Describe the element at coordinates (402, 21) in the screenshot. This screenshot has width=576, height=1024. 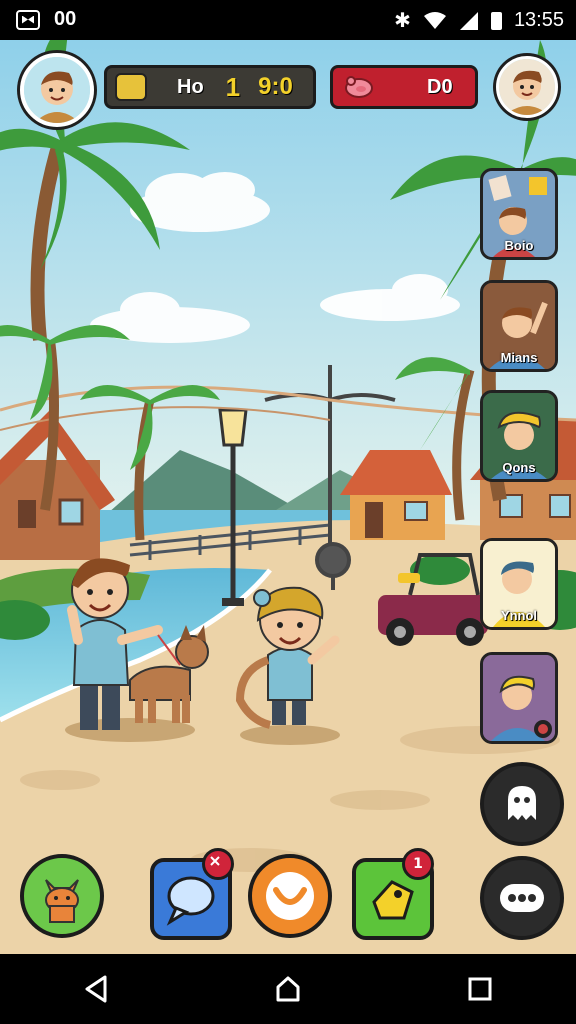
I see `bluetooth-icon: ✱` at that location.